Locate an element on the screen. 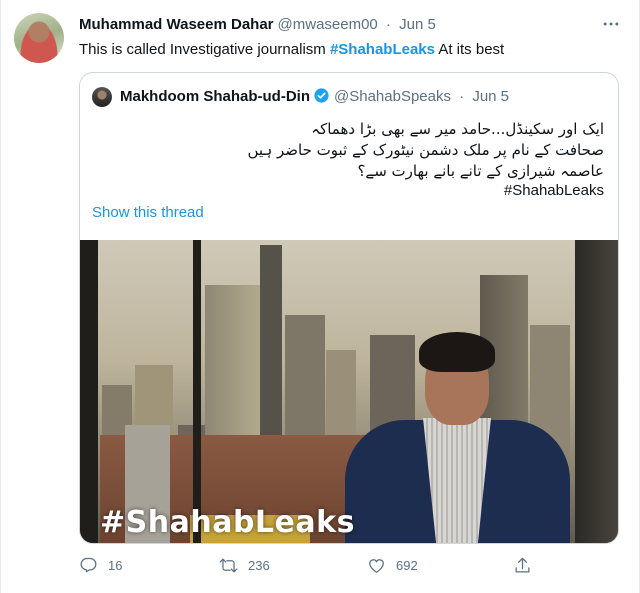 The width and height of the screenshot is (640, 593). tweet-header: Muhammad Waseem Dahar @mwaseem00 · Jun 5 is located at coordinates (257, 24).